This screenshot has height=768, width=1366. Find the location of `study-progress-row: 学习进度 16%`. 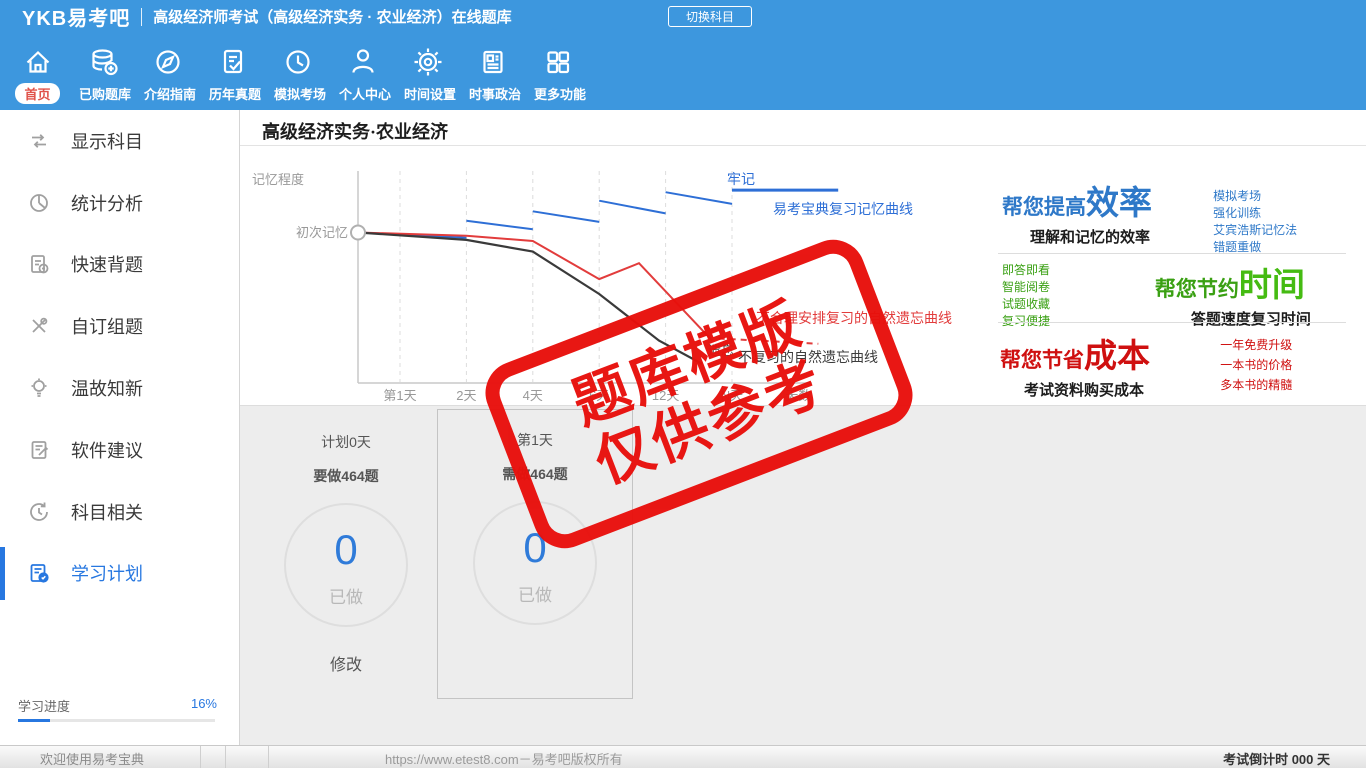

study-progress-row: 学习进度 16% is located at coordinates (117, 705).